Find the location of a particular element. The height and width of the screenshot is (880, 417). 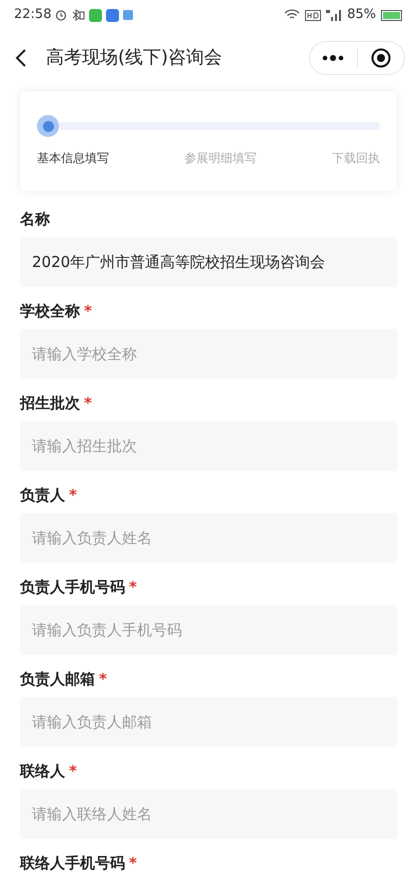

wifi-icon is located at coordinates (292, 15).